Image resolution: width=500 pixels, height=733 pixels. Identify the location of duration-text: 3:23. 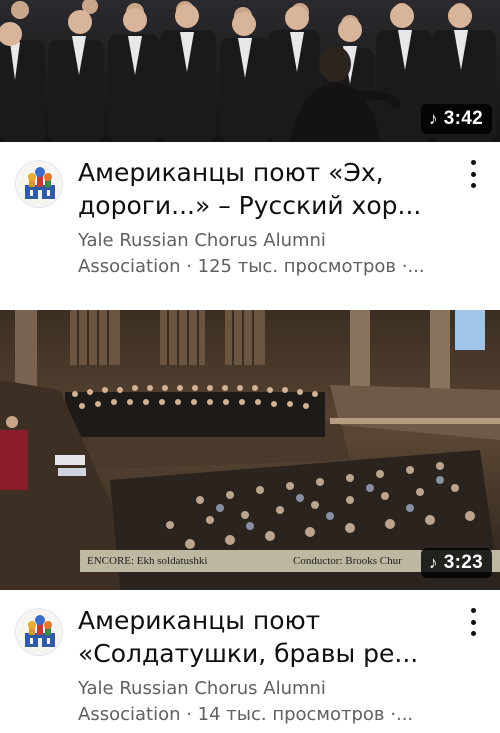
(463, 562).